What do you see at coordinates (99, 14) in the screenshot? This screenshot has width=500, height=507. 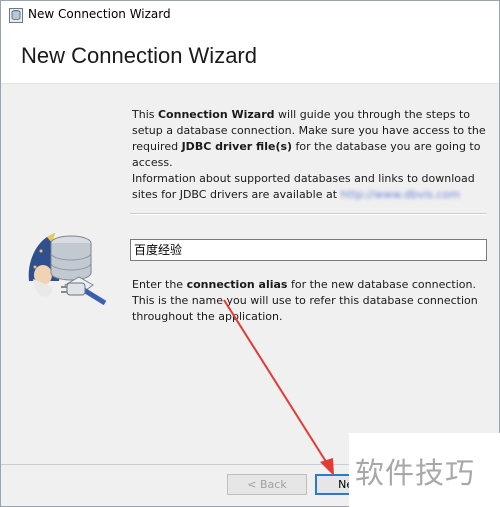 I see `window-title: New Connection Wizard` at bounding box center [99, 14].